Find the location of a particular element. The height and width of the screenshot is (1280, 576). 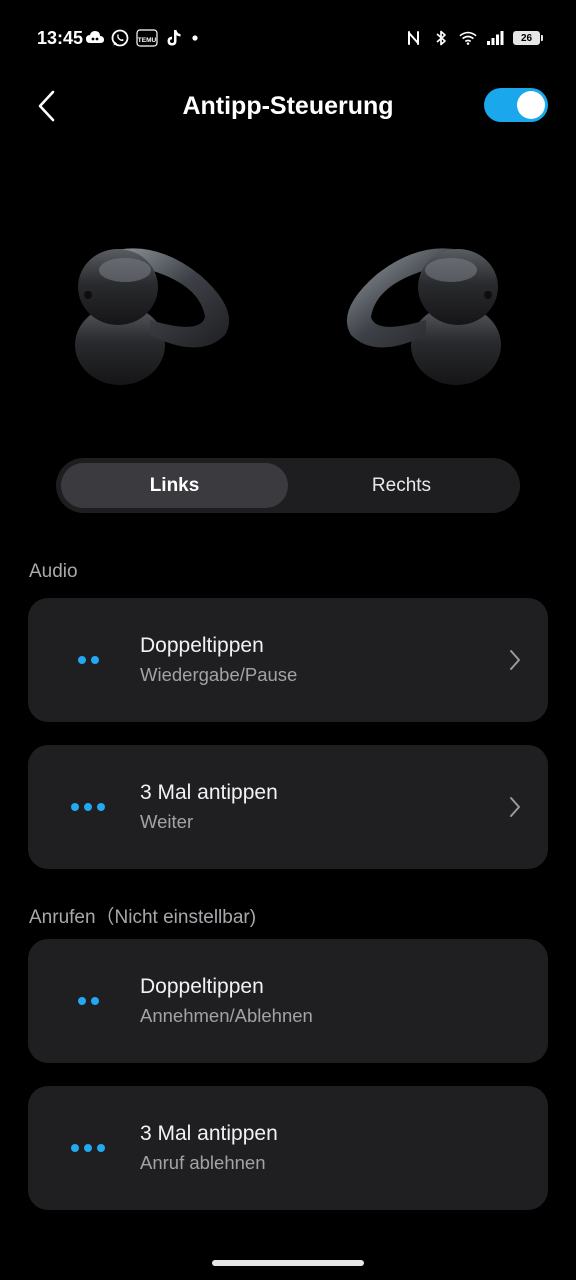

tiktok-icon is located at coordinates (174, 38).